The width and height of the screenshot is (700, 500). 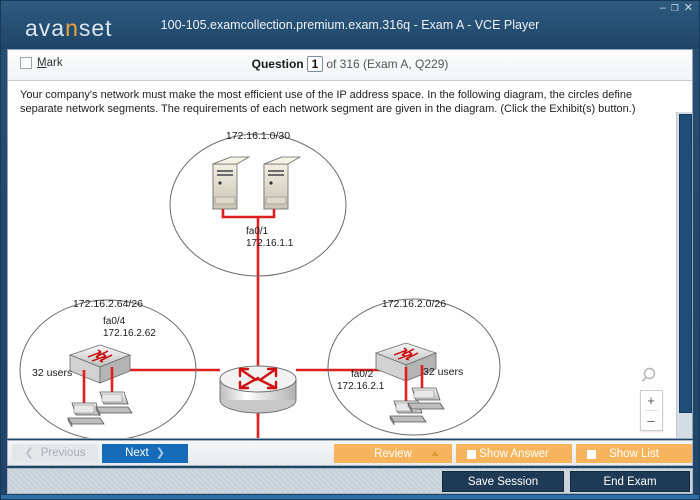 What do you see at coordinates (503, 481) in the screenshot?
I see `save-session-button: Save Session` at bounding box center [503, 481].